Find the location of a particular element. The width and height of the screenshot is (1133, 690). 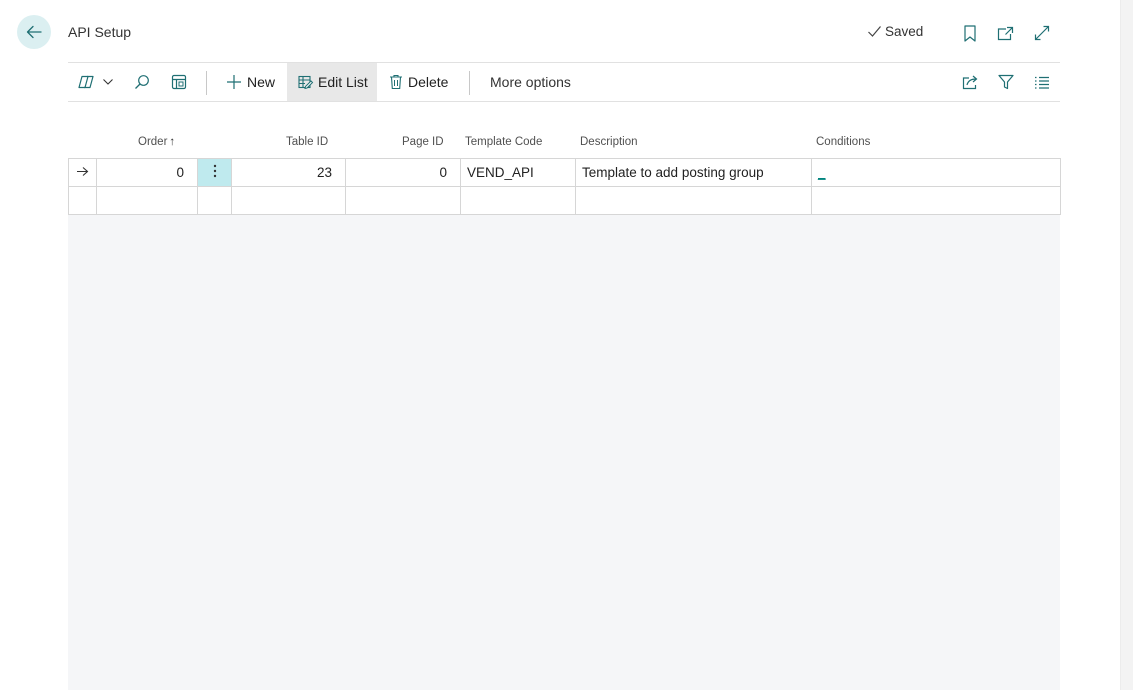

order-header-label: Order is located at coordinates (153, 142).